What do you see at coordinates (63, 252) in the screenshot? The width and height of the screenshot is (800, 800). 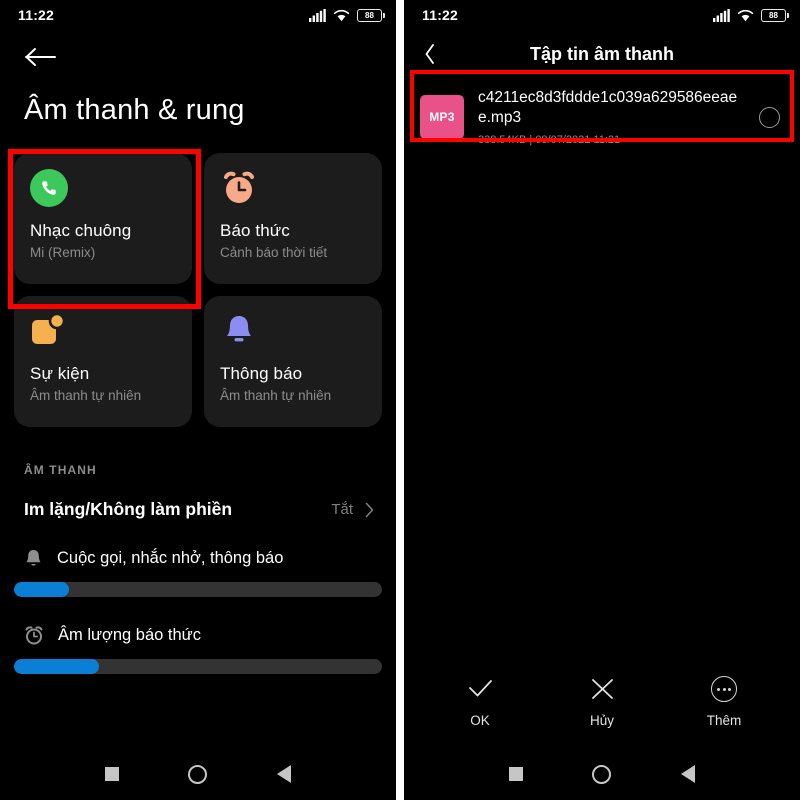 I see `card-subtitle: Mi (Remix)` at bounding box center [63, 252].